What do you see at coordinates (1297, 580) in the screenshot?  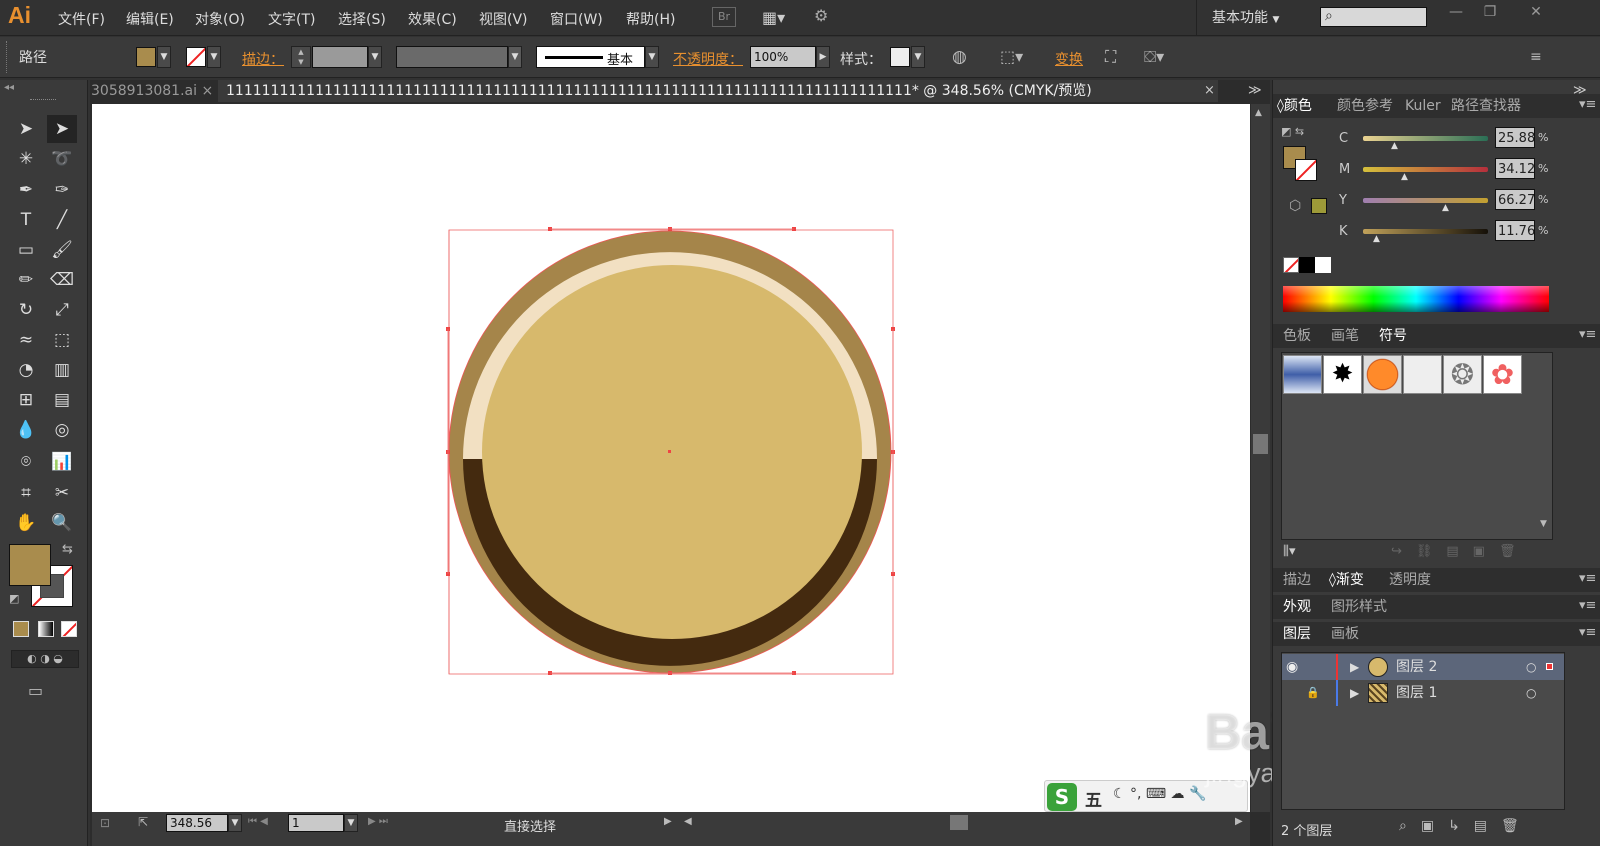 I see `tab-stroke: 描边` at bounding box center [1297, 580].